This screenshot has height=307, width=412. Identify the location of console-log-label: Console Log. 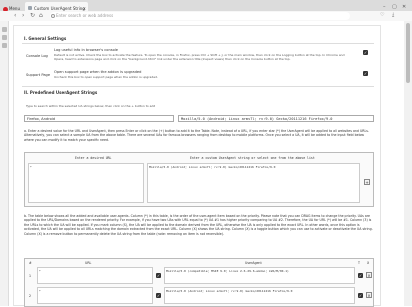
(37, 56).